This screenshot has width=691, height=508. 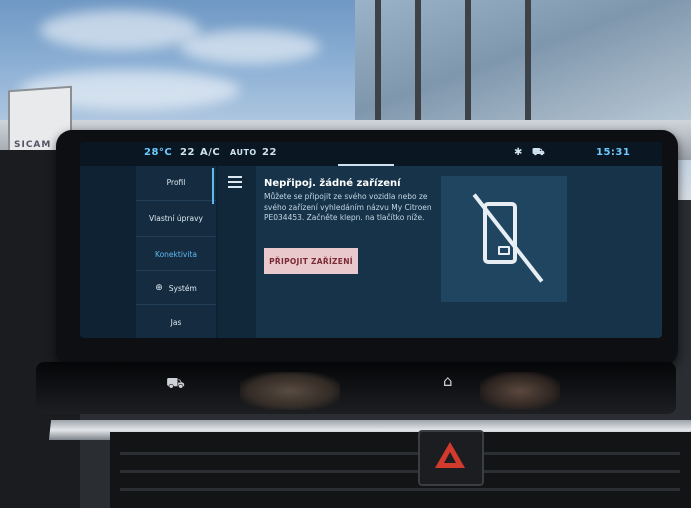 I want to click on ac-label: A/C, so click(x=210, y=152).